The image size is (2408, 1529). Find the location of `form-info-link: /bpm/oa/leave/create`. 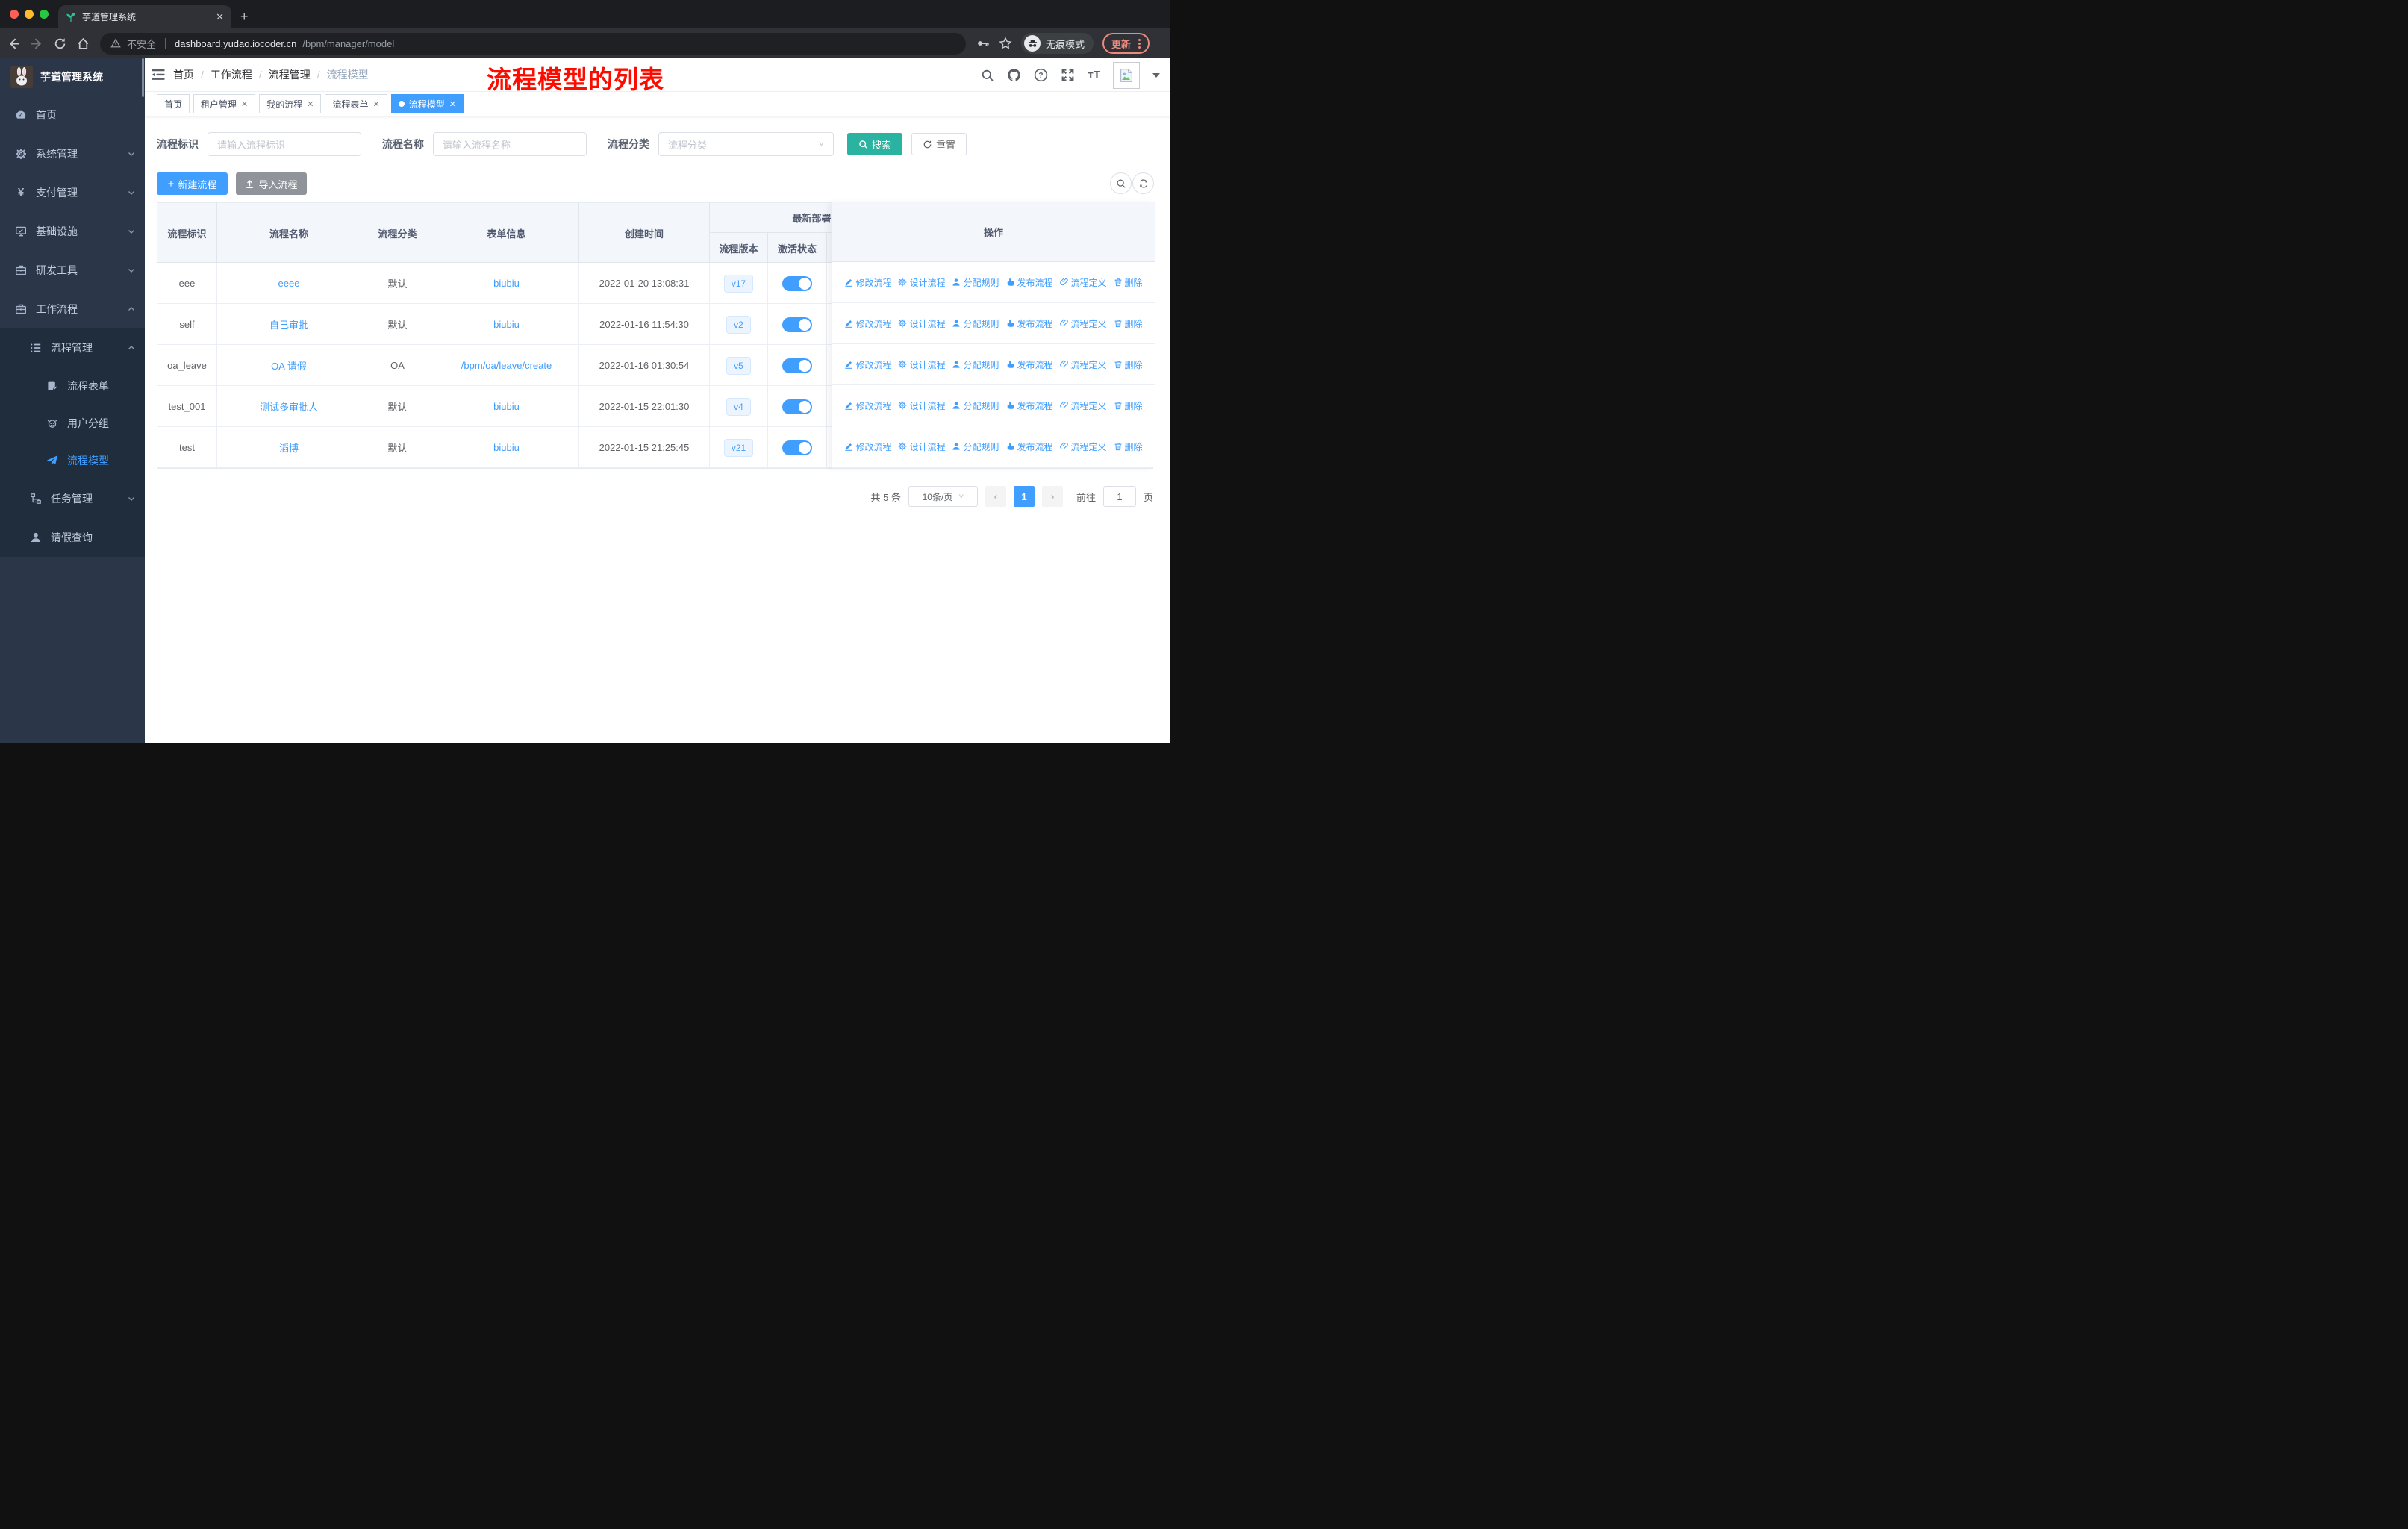

form-info-link: /bpm/oa/leave/create is located at coordinates (506, 365).